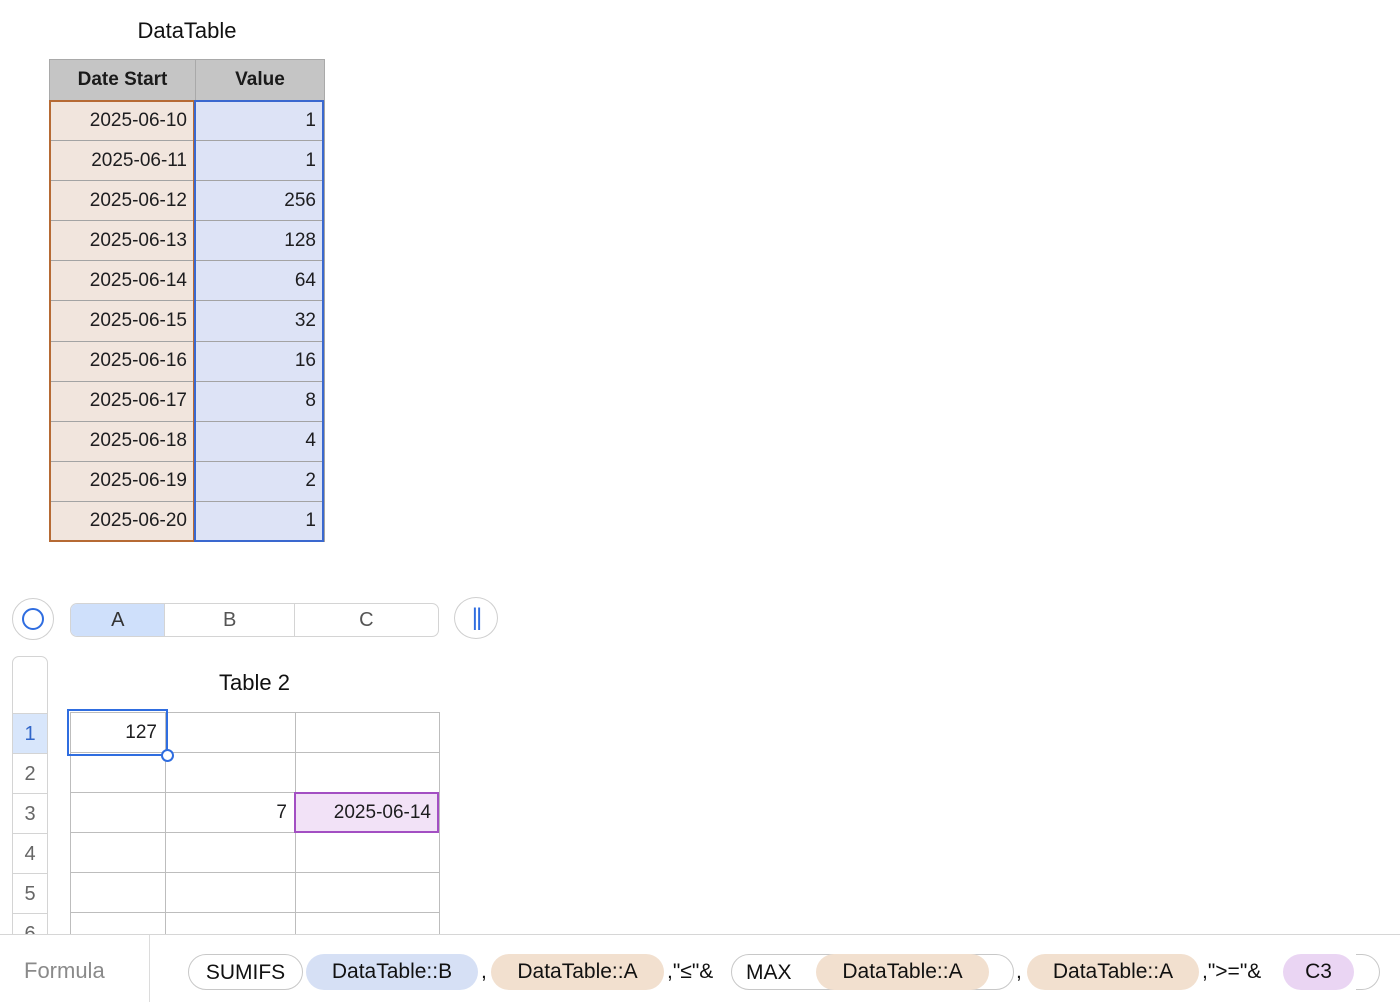 Image resolution: width=1400 pixels, height=1002 pixels. Describe the element at coordinates (118, 923) in the screenshot. I see `cell-a6` at that location.